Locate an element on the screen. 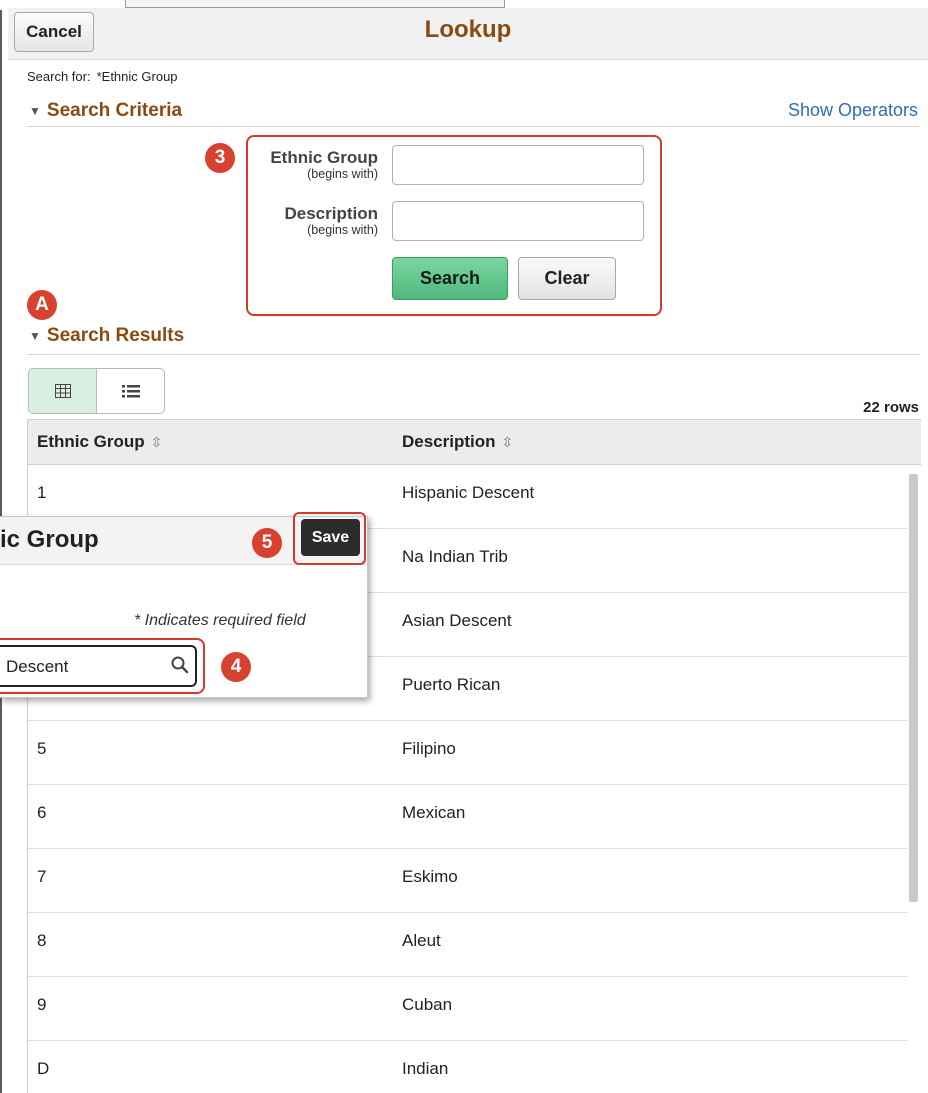 The width and height of the screenshot is (928, 1093). table-header: Ethnic Group ⇳ Description ⇳ is located at coordinates (474, 442).